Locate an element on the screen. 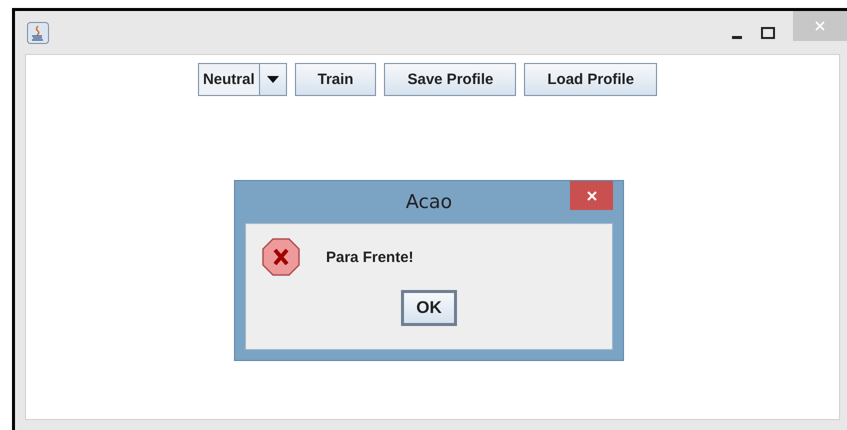  toolbar-button: Save Profile is located at coordinates (450, 79).